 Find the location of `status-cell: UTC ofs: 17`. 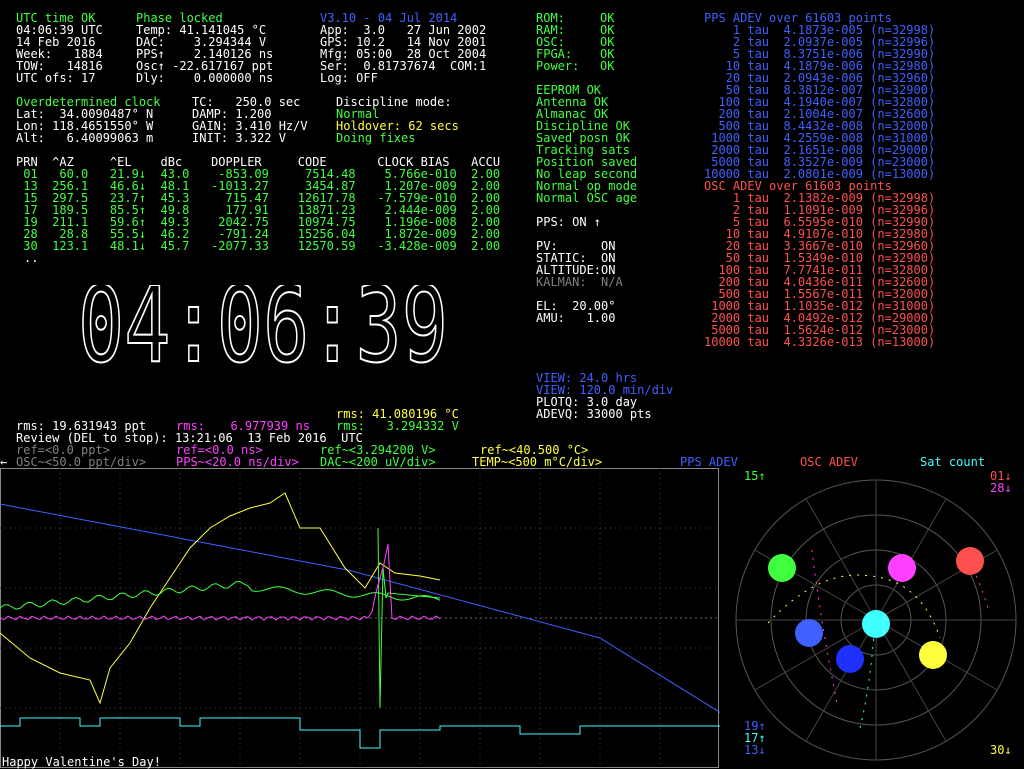

status-cell: UTC ofs: 17 is located at coordinates (56, 78).